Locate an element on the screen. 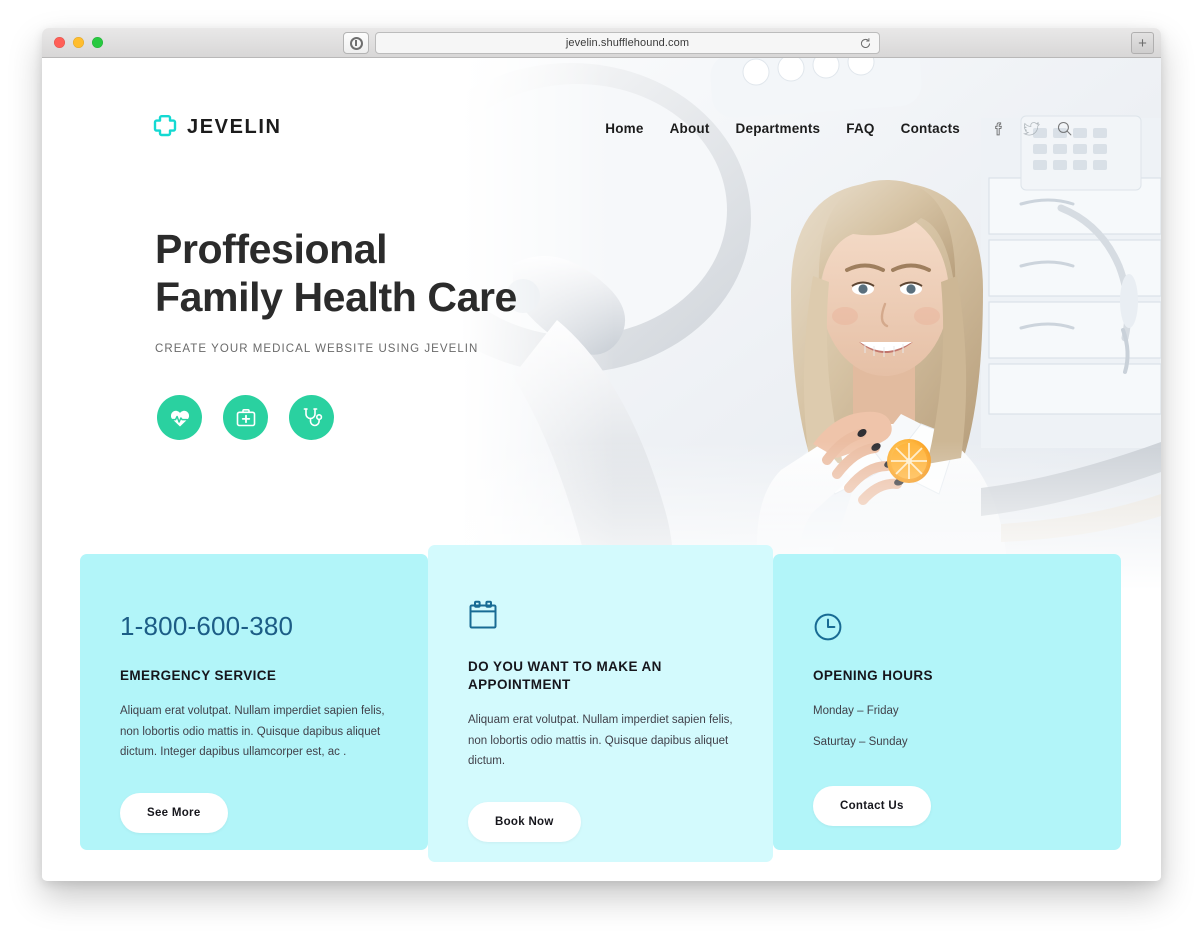 This screenshot has height=933, width=1200. minimize-button is located at coordinates (78, 42).